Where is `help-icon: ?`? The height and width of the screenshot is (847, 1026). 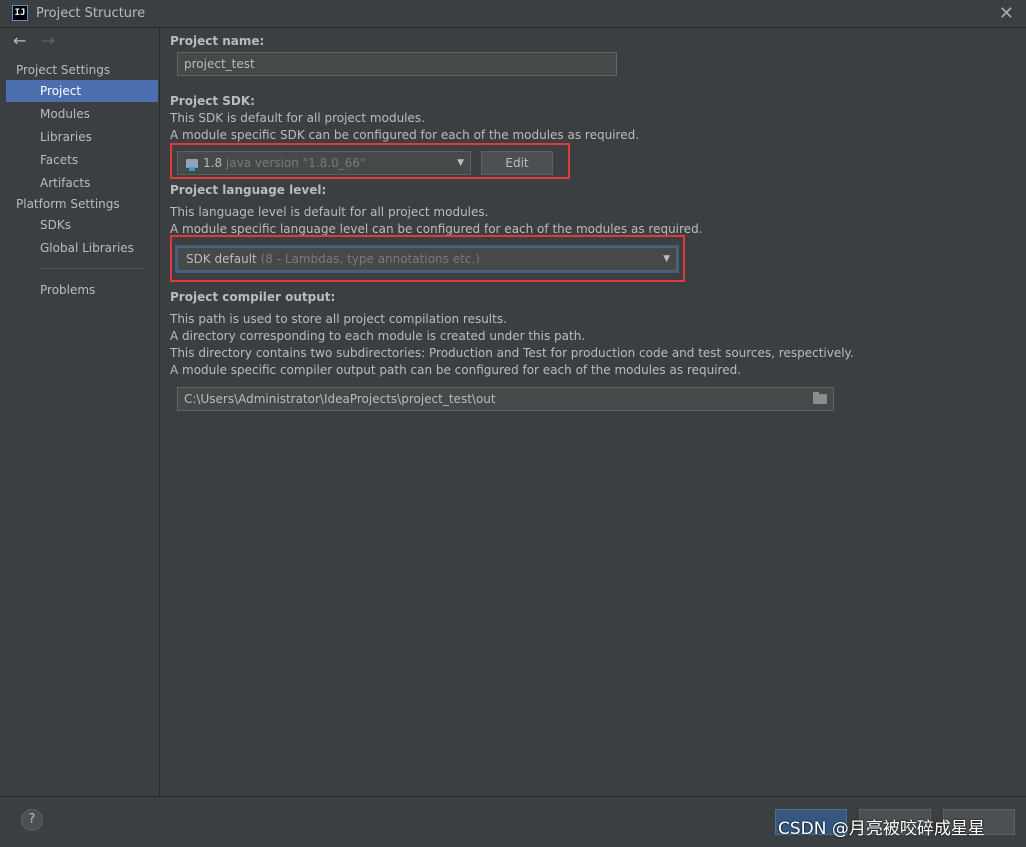
help-icon: ? is located at coordinates (32, 820).